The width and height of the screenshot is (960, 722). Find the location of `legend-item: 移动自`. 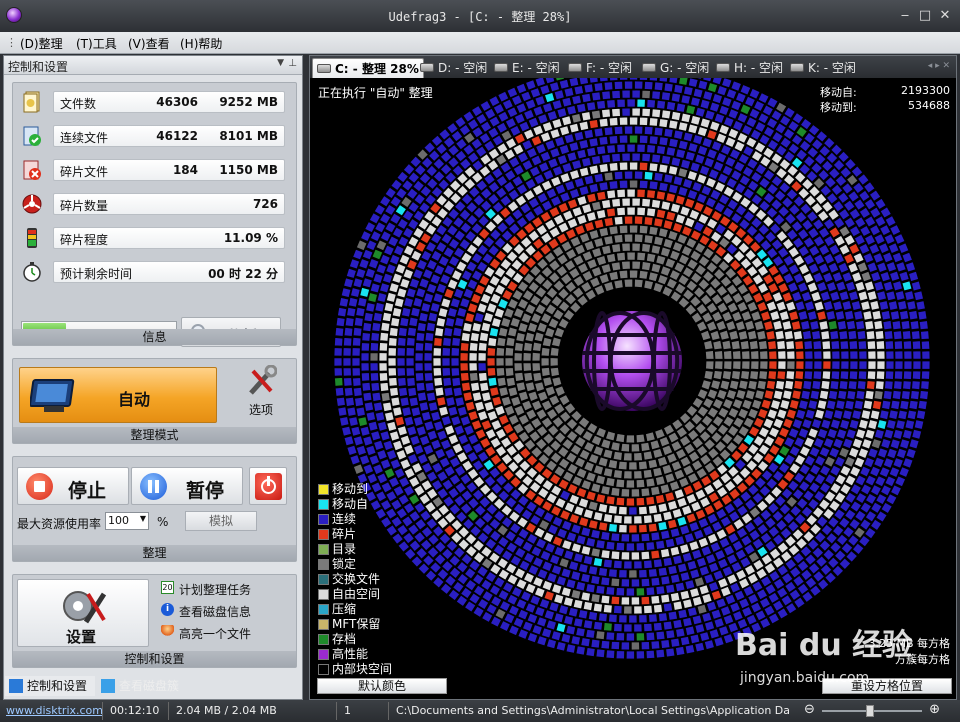

legend-item: 移动自 is located at coordinates (354, 504).